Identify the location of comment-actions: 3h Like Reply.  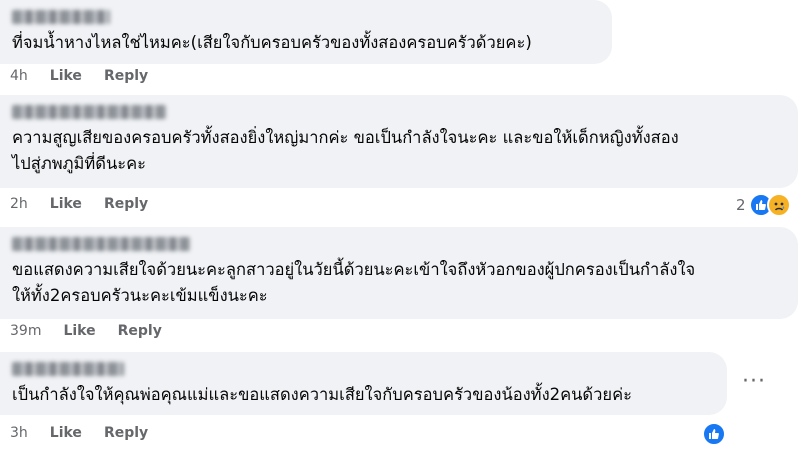
(90, 433).